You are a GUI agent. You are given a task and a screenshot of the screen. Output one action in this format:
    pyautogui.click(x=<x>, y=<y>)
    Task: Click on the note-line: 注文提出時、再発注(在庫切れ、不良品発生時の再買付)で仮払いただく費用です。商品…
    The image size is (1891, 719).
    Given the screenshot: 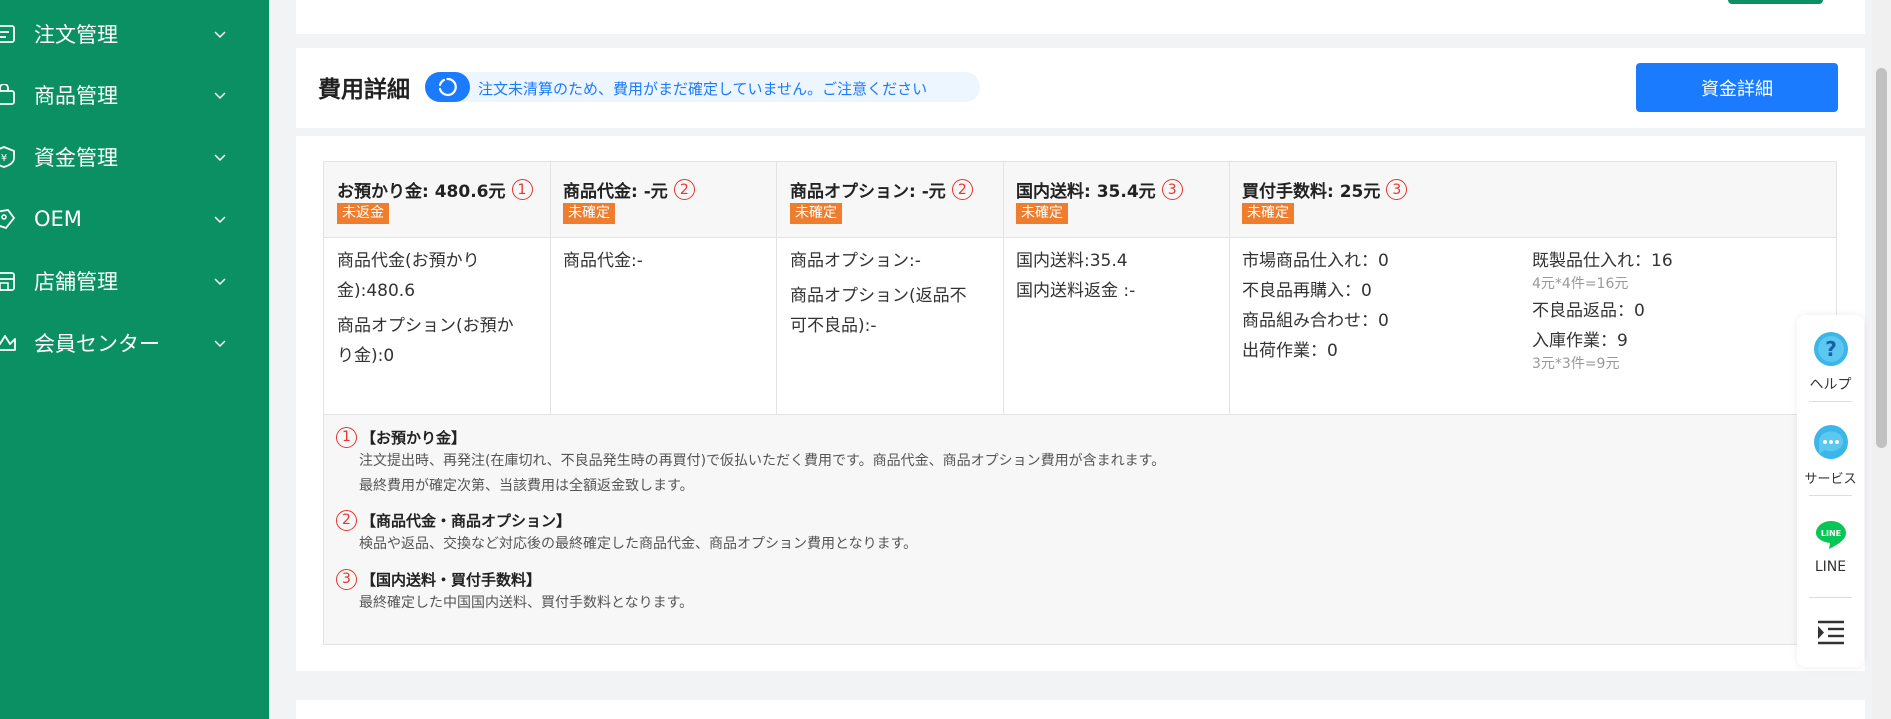 What is the action you would take?
    pyautogui.click(x=762, y=461)
    